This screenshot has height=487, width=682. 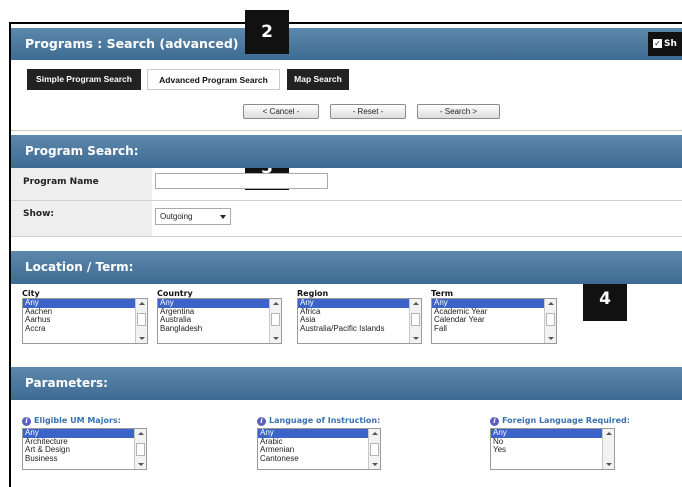 I want to click on list-item: Calendar Year, so click(x=494, y=320).